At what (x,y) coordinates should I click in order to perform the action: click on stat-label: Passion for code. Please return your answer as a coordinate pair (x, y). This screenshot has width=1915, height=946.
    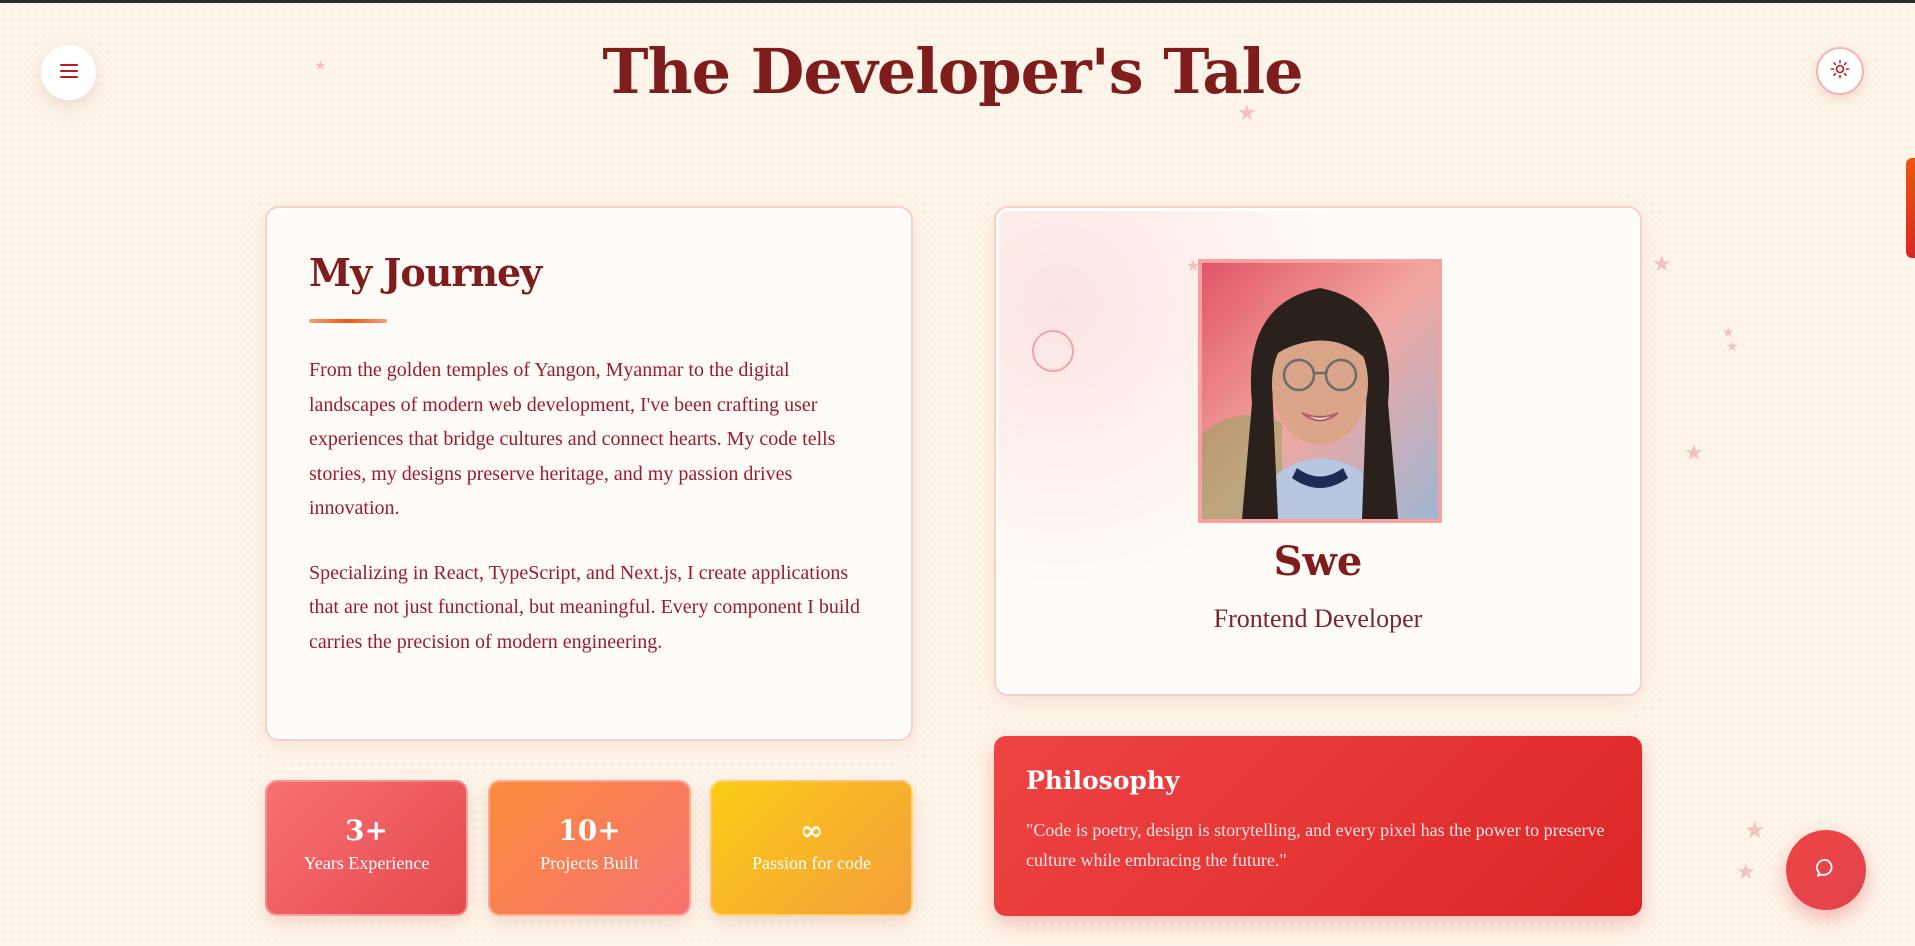
    Looking at the image, I should click on (811, 863).